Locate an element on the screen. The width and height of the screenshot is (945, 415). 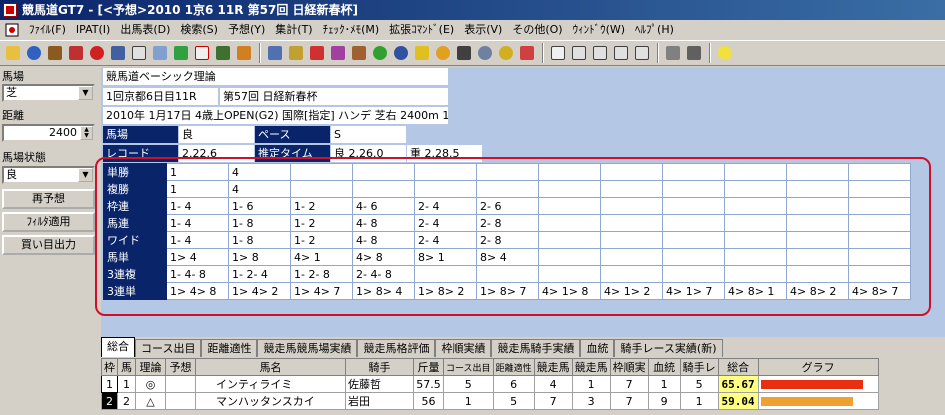
page-icon is located at coordinates (557, 53).